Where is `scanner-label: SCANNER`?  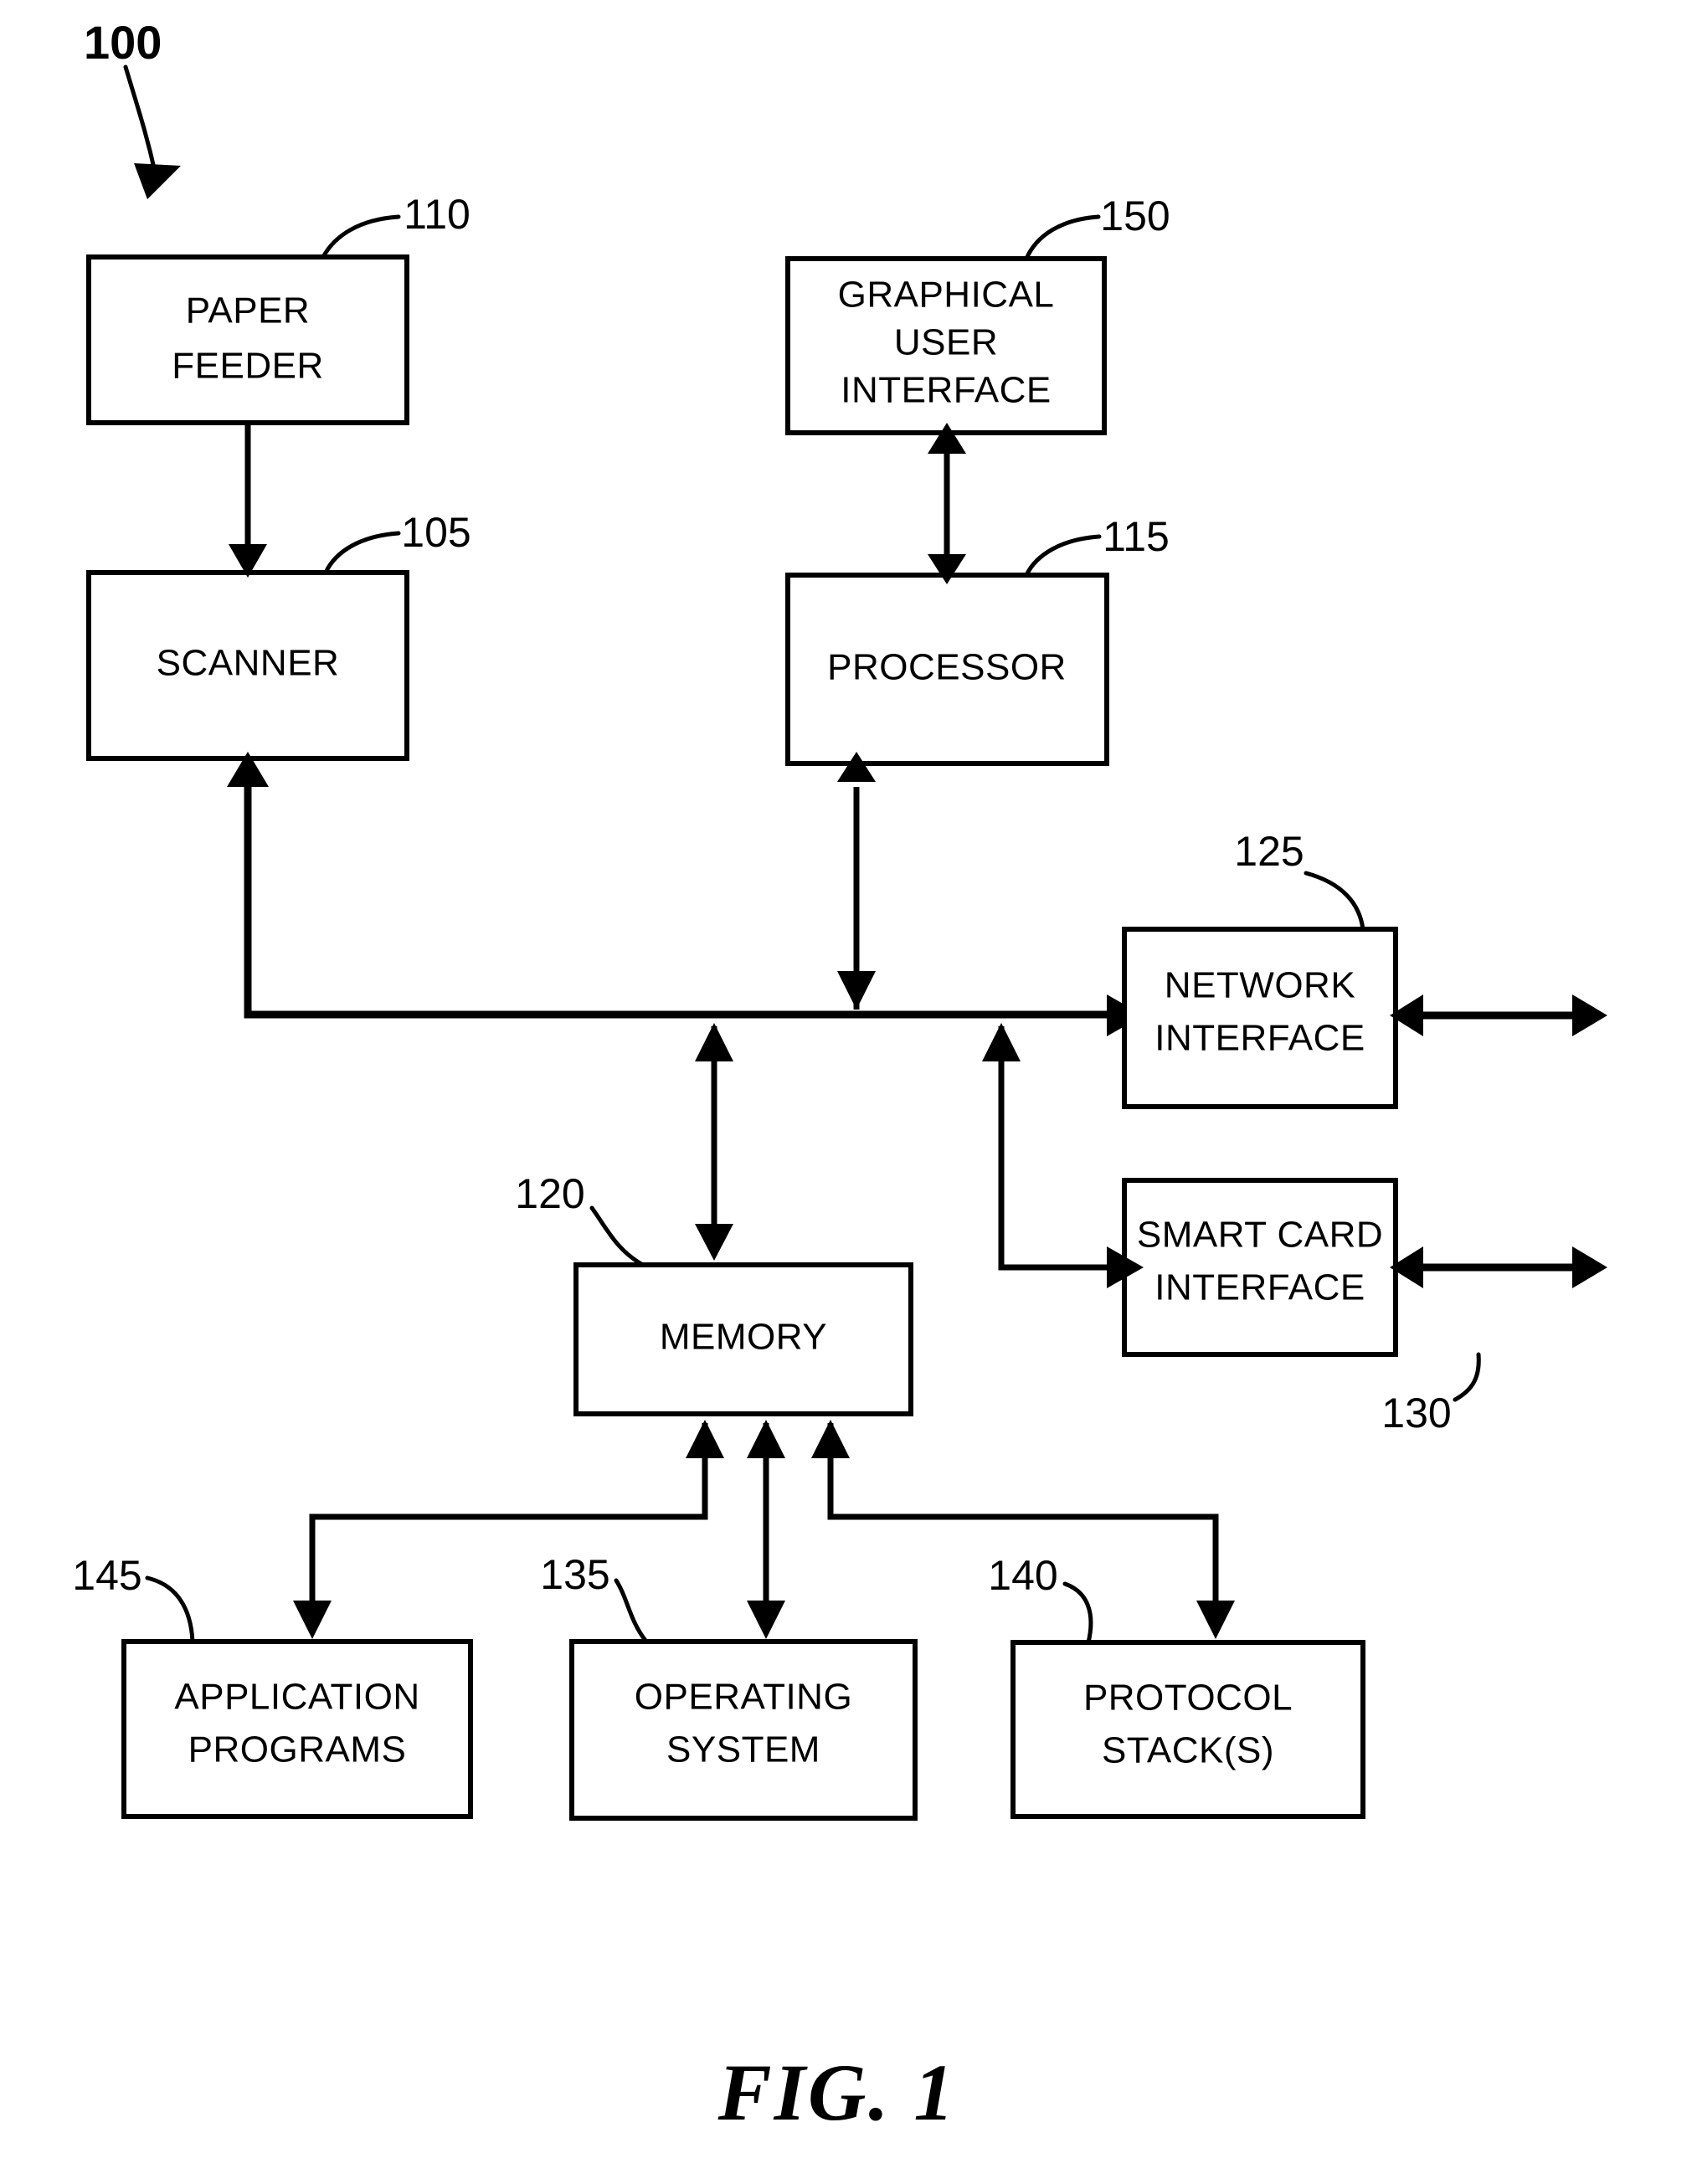
scanner-label: SCANNER is located at coordinates (248, 663).